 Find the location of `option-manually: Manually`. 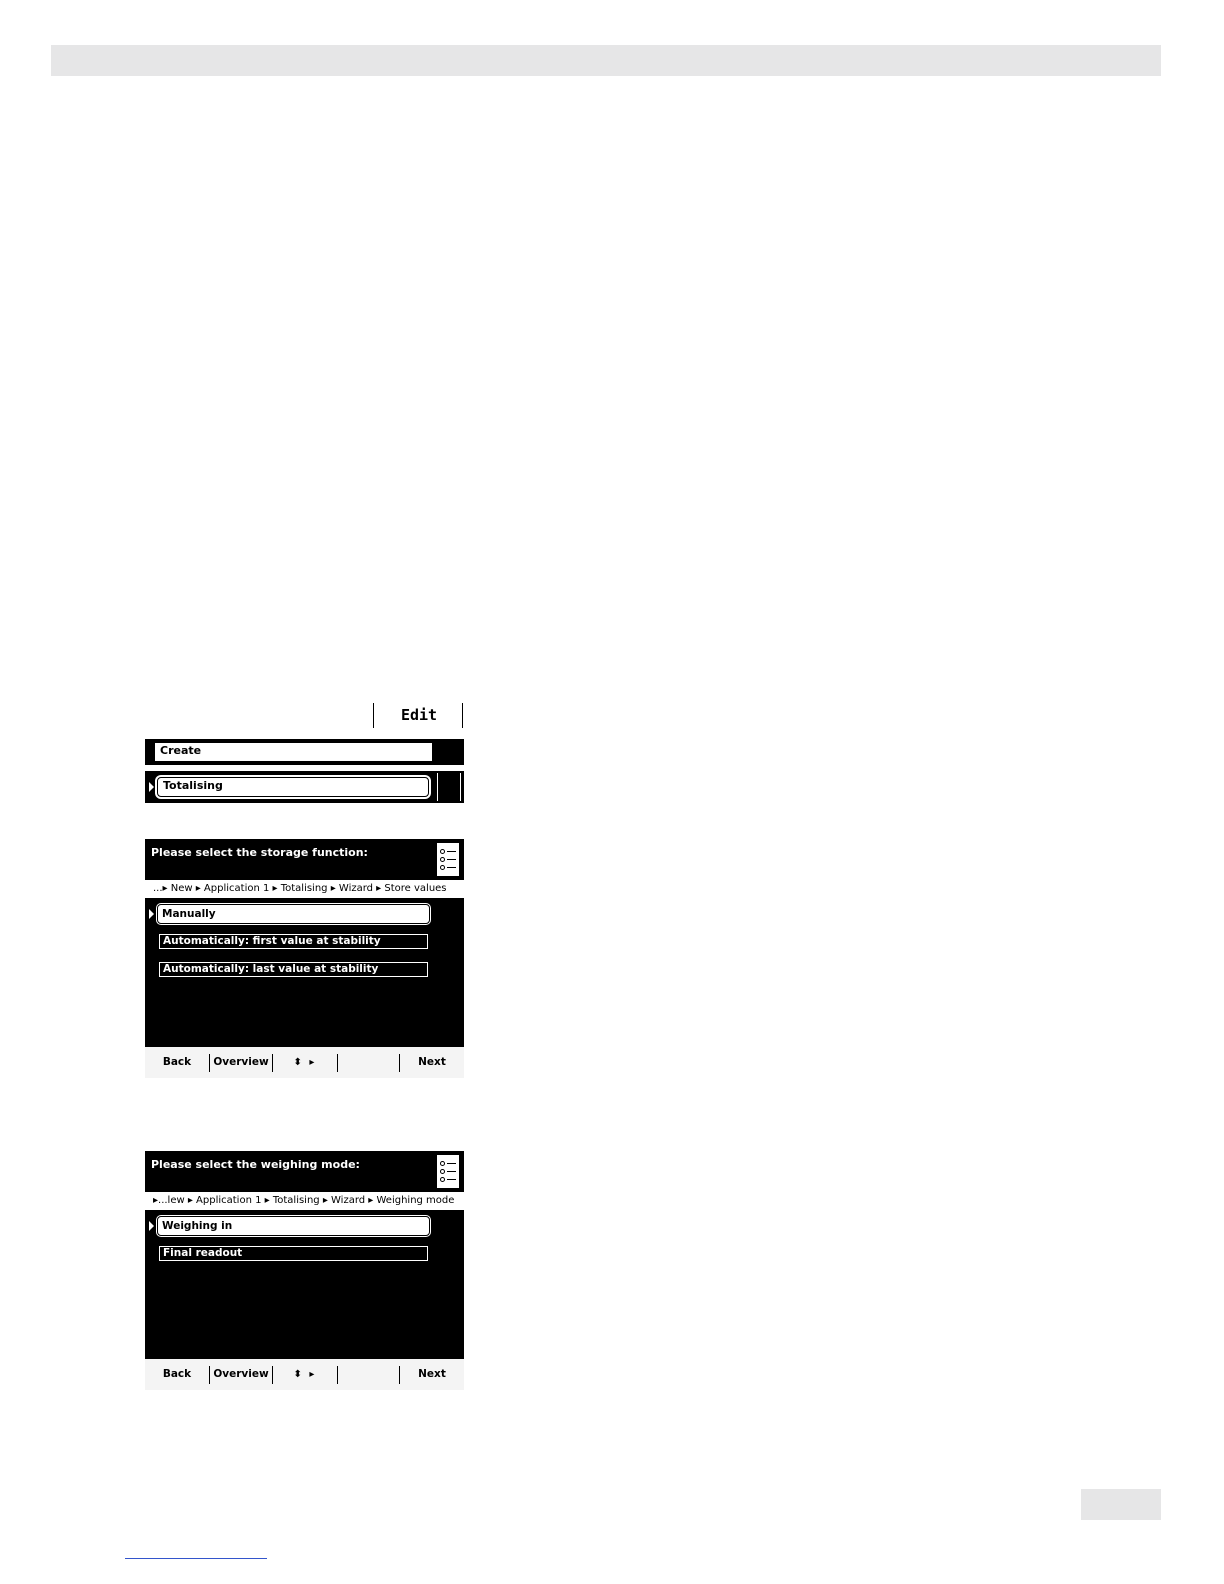

option-manually: Manually is located at coordinates (293, 914).